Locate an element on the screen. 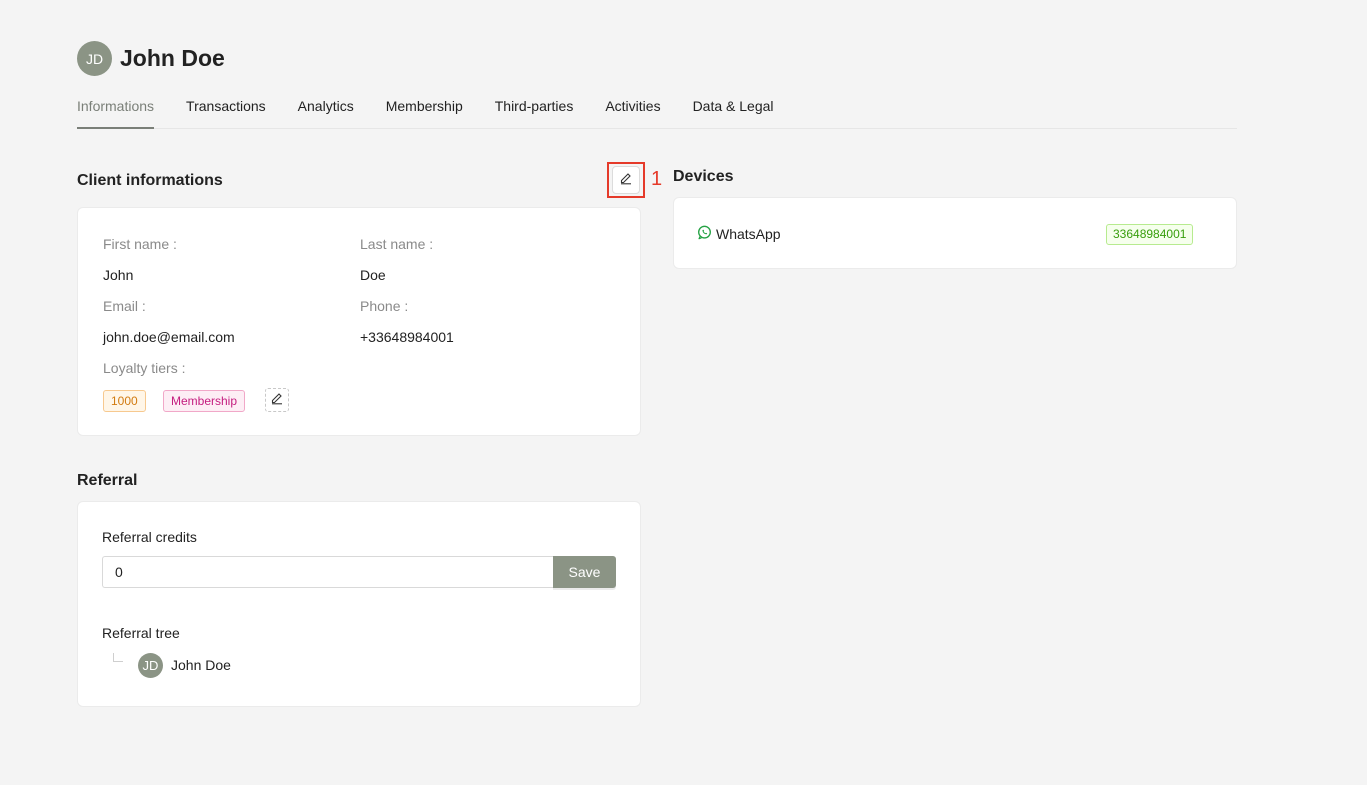  referral-tree-label: Referral tree is located at coordinates (141, 633).